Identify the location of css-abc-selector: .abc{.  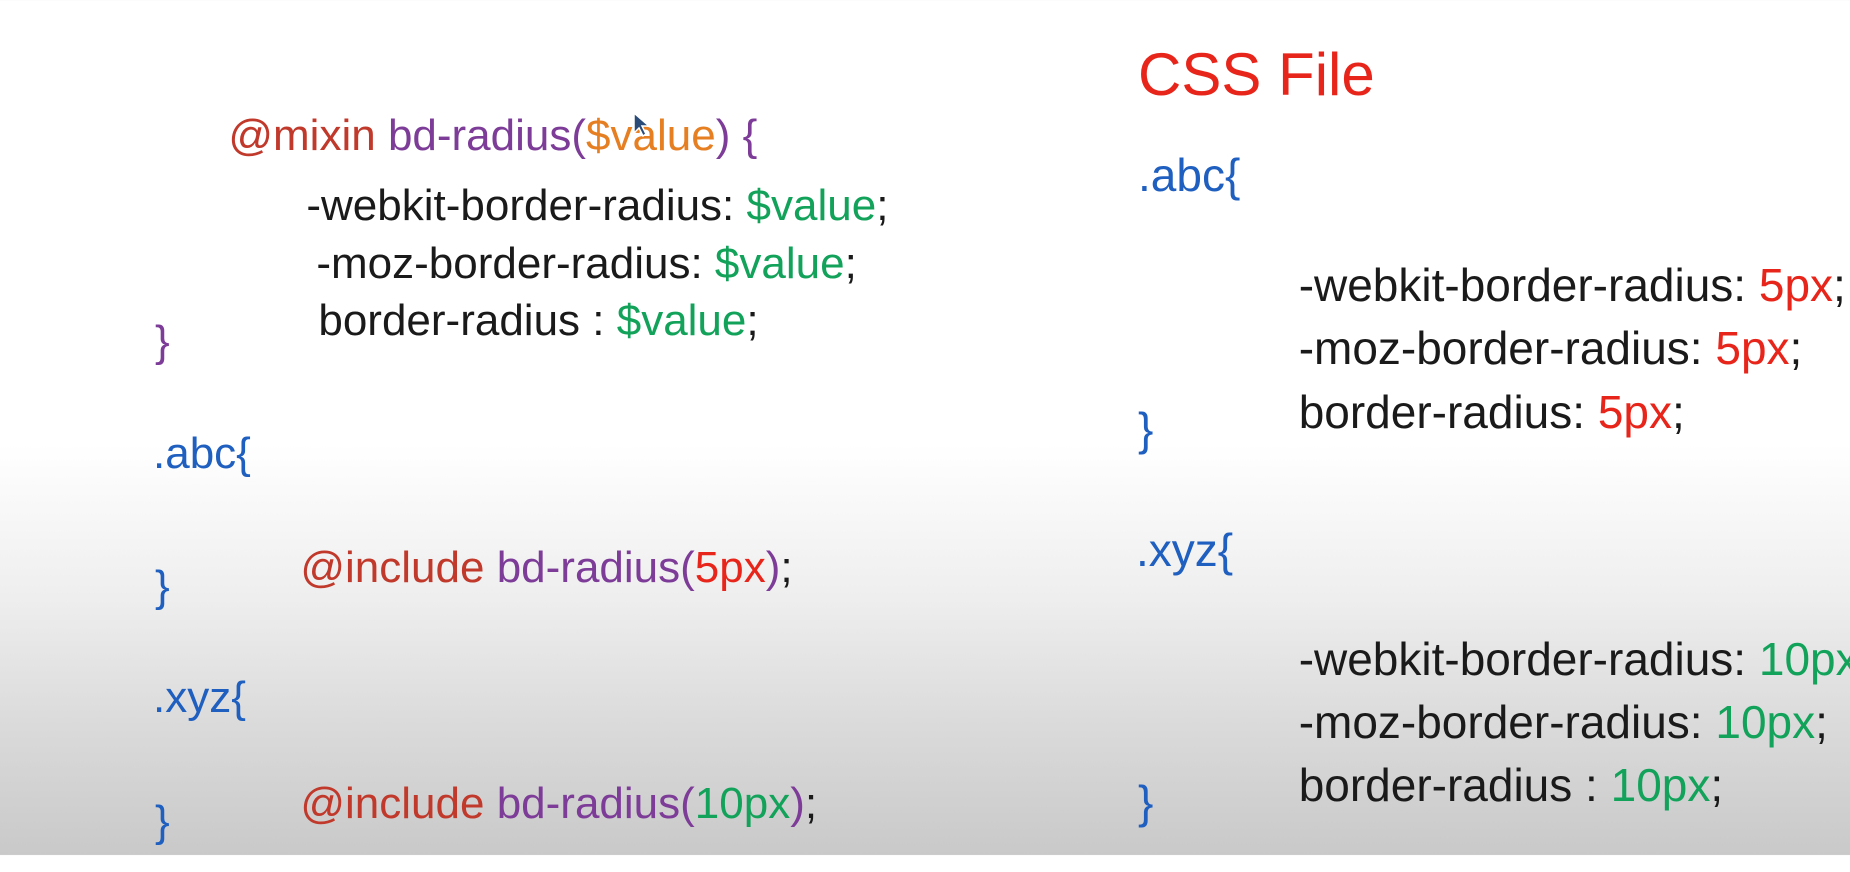
(1189, 175).